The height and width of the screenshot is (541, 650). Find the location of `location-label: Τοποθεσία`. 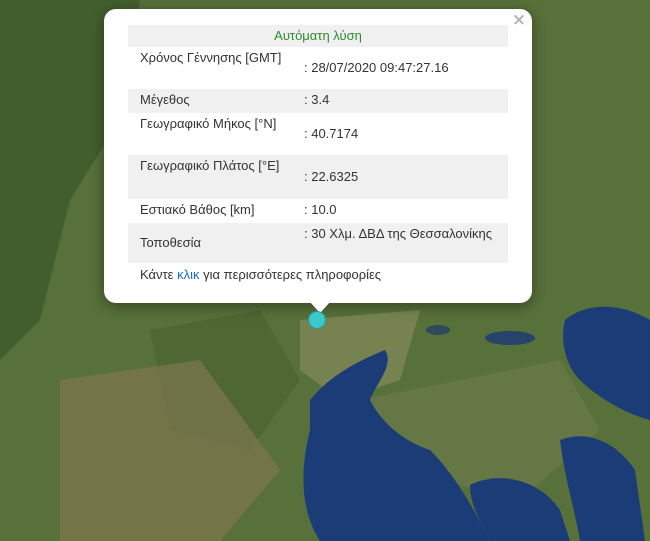

location-label: Τοποθεσία is located at coordinates (171, 242).